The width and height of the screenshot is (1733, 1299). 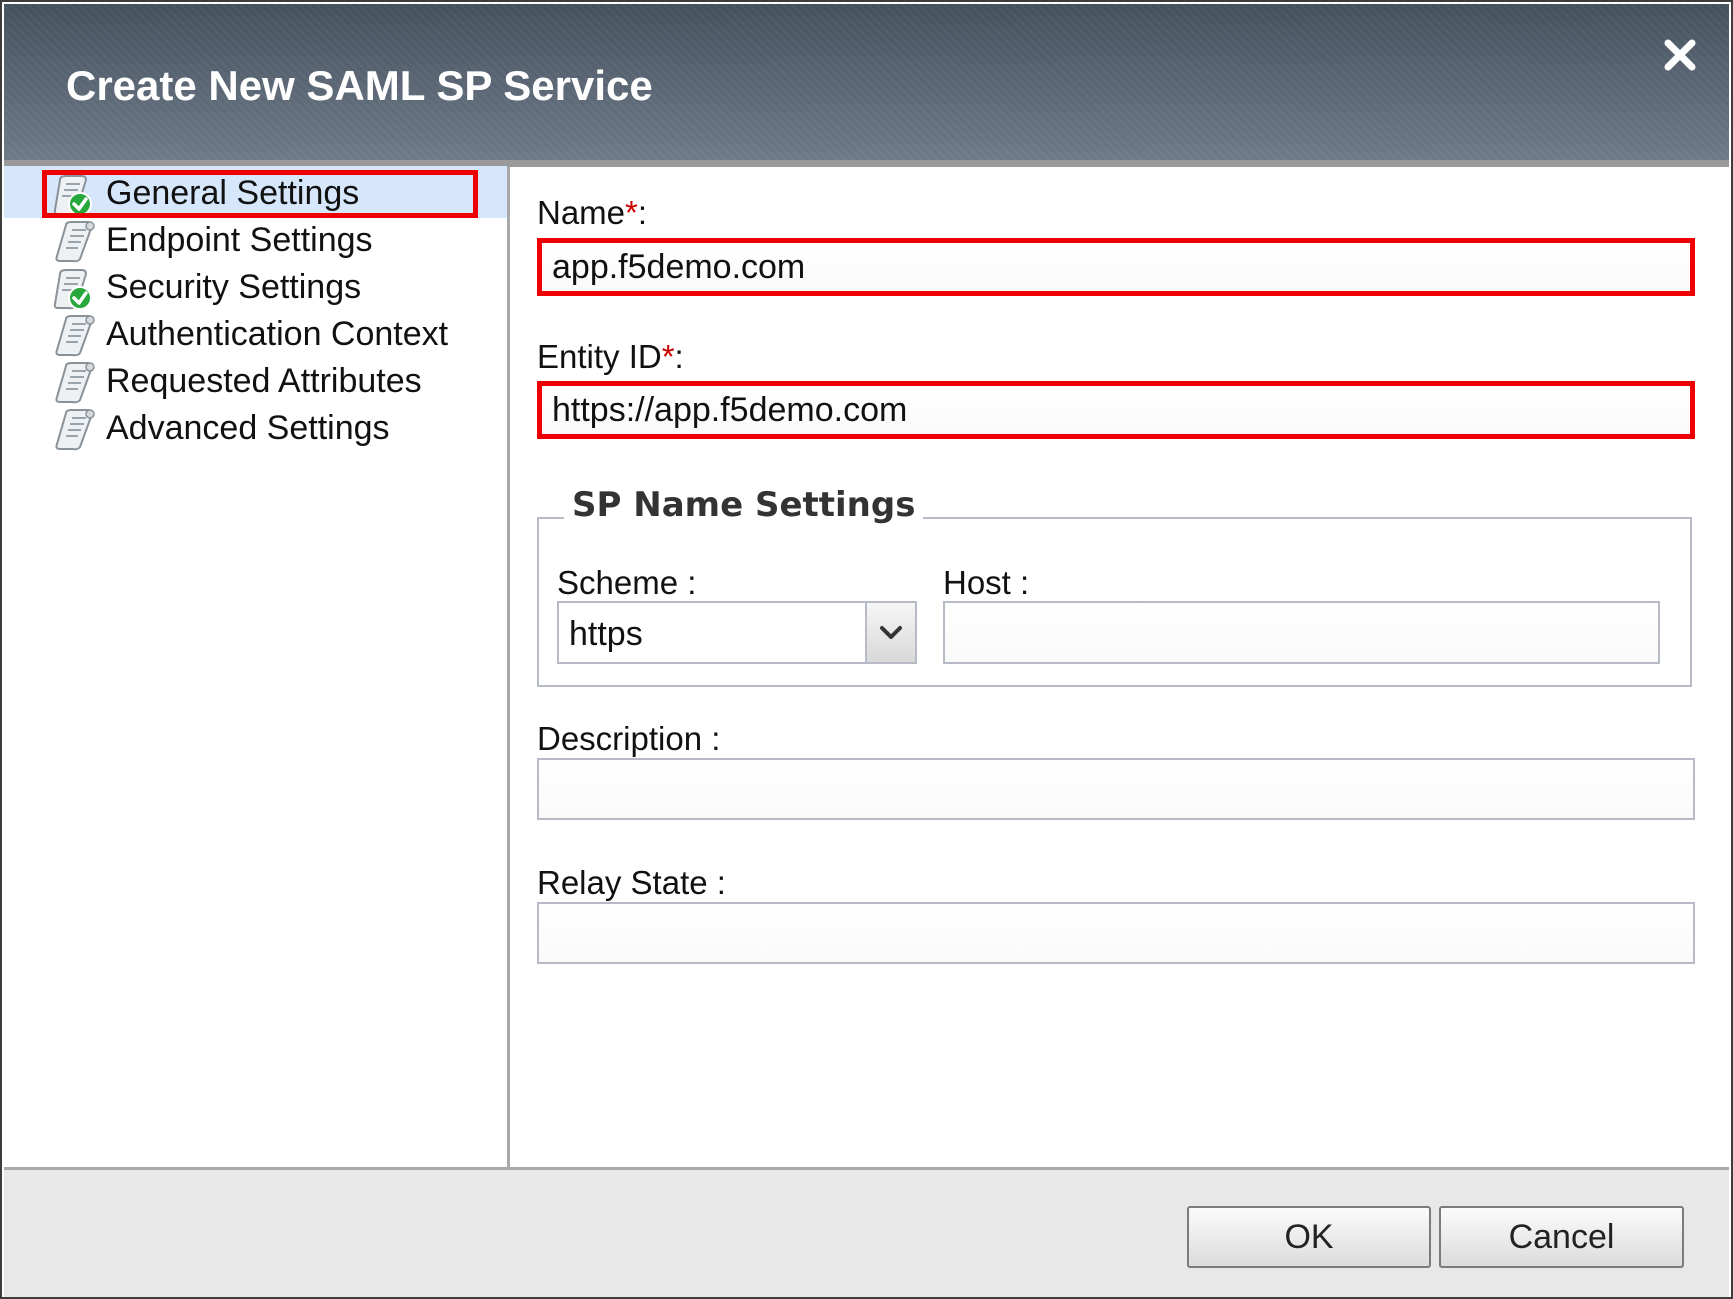 What do you see at coordinates (631, 882) in the screenshot?
I see `relay-state-label: Relay State :` at bounding box center [631, 882].